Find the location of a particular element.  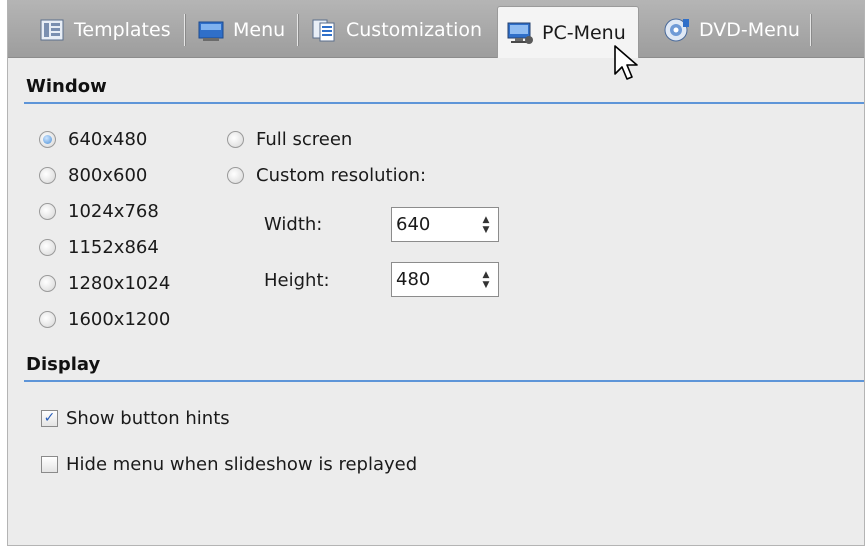

tab-dvd-menu: DVD-Menu is located at coordinates (731, 30).